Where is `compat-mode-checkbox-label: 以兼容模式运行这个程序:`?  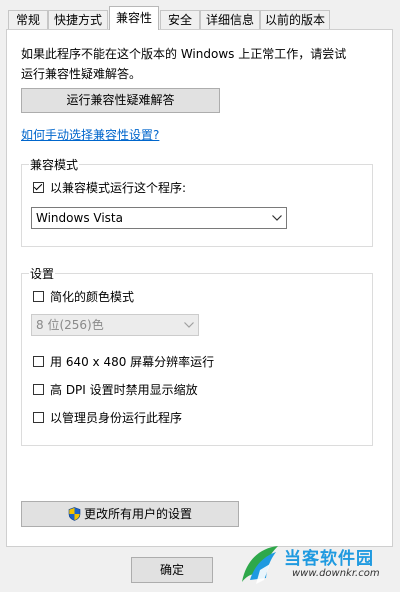
compat-mode-checkbox-label: 以兼容模式运行这个程序: is located at coordinates (118, 187).